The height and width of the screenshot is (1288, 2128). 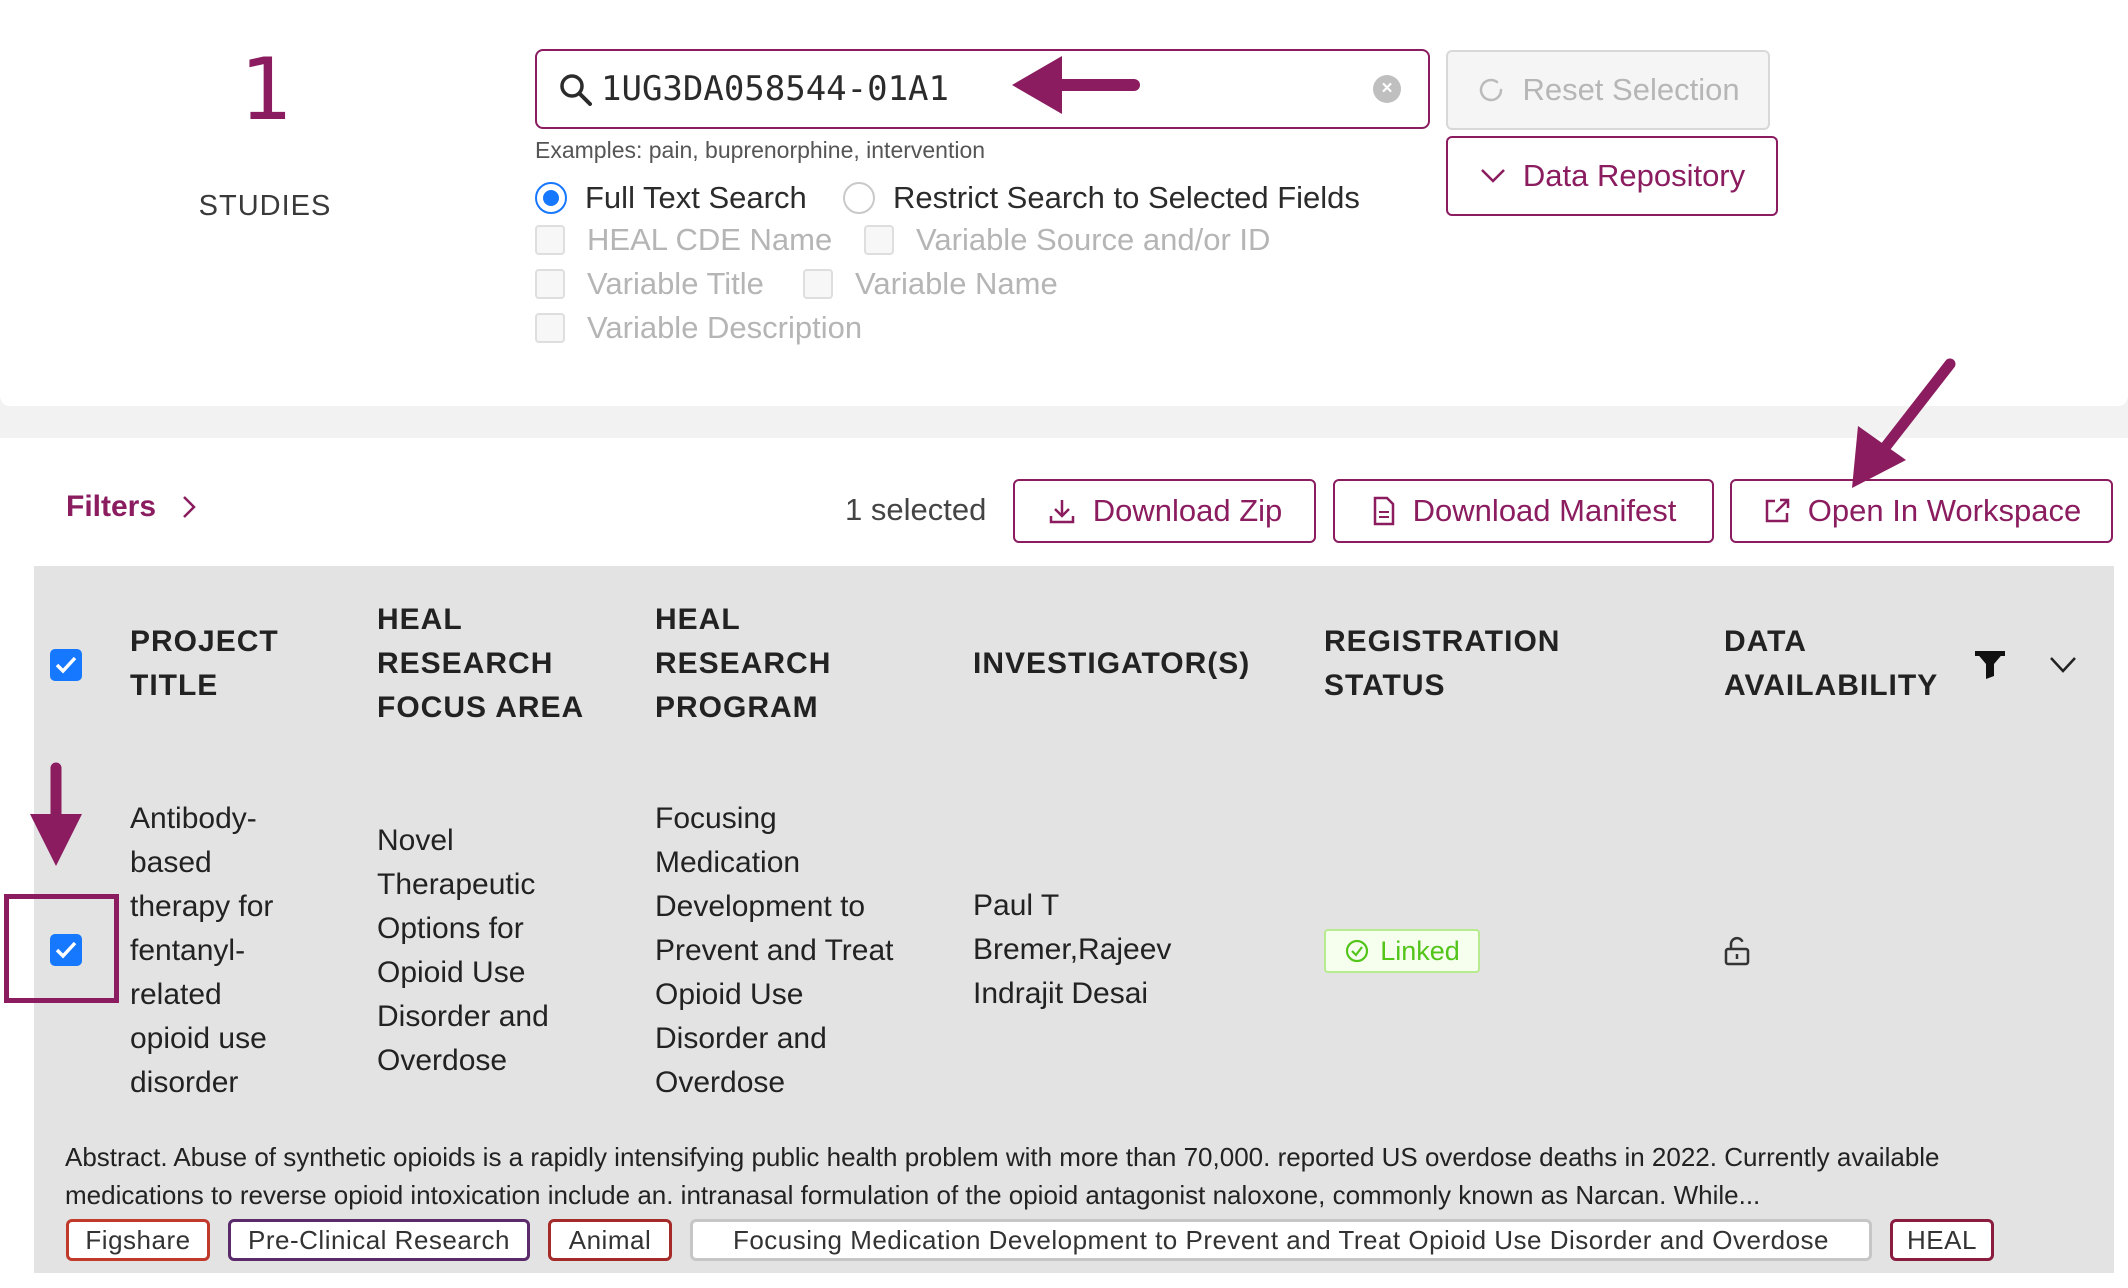 What do you see at coordinates (265, 206) in the screenshot?
I see `study-count-label: STUDIES` at bounding box center [265, 206].